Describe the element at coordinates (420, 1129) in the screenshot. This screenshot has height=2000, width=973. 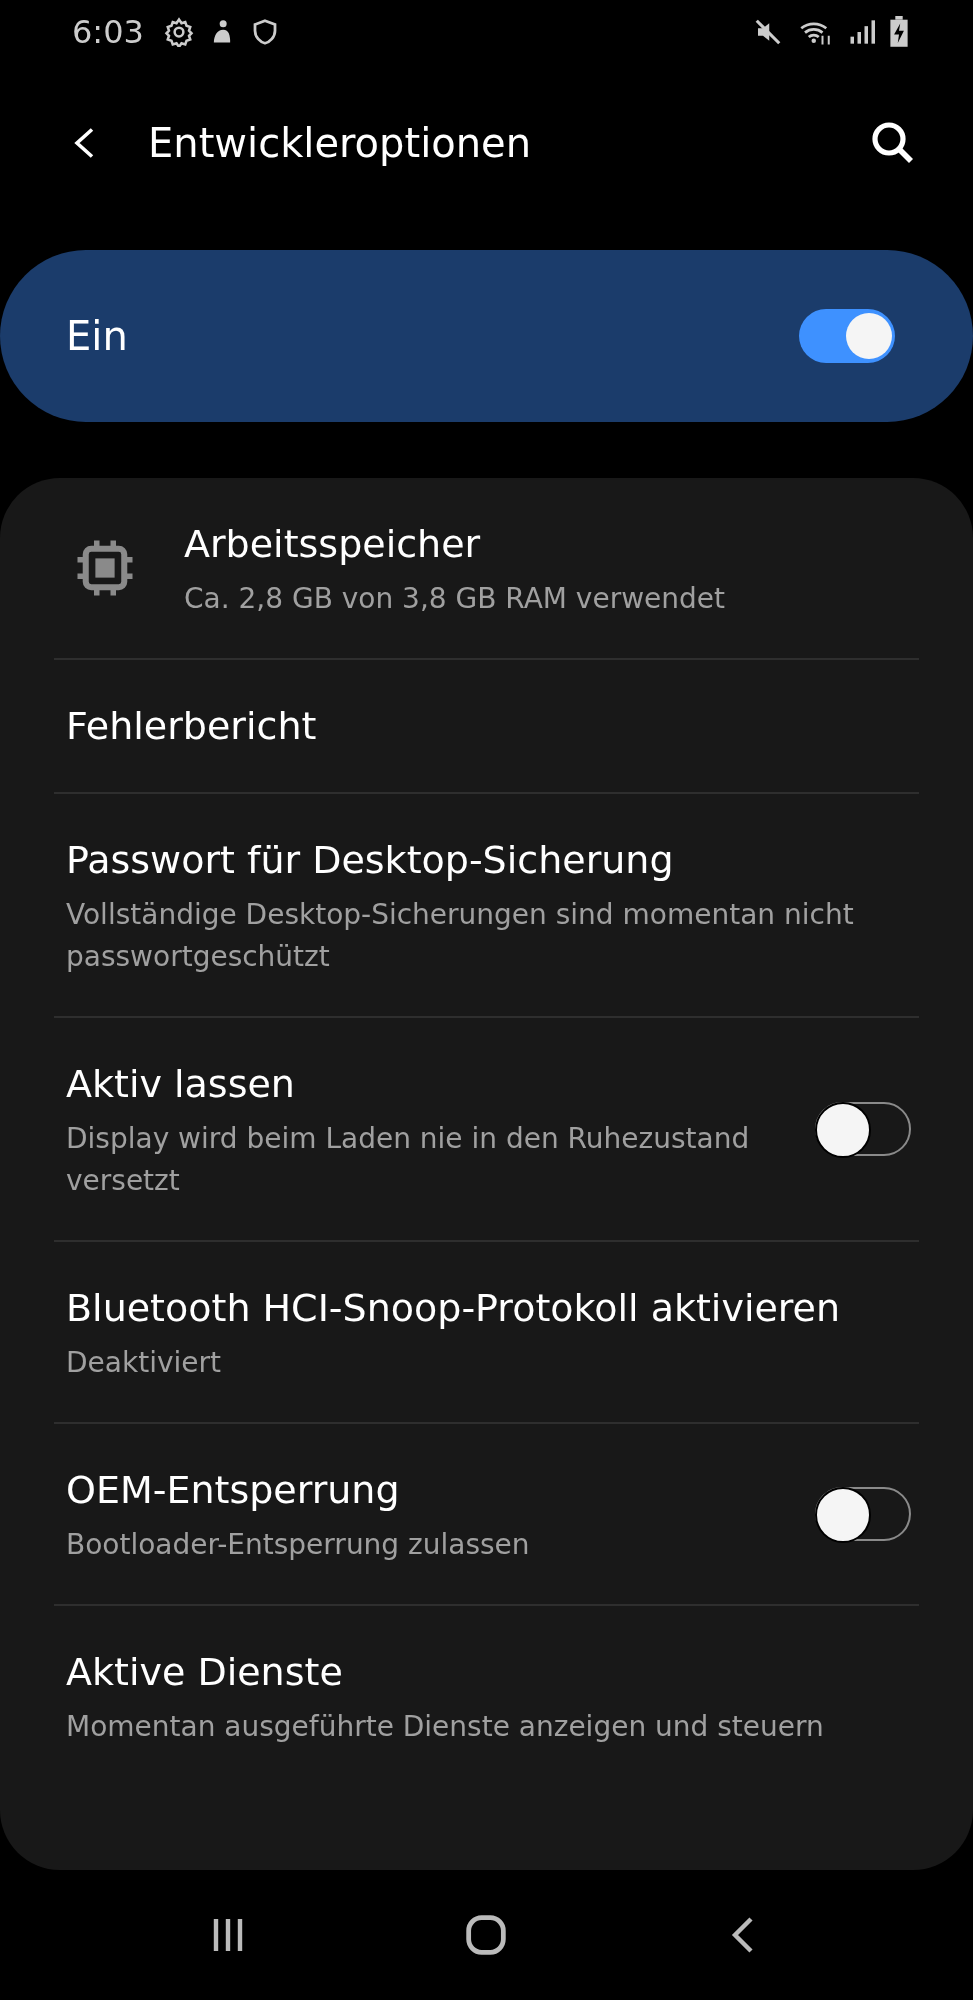
I see `settings-item: Aktiv lassen Display wird beim Laden nie in den Ruhezustand versetzt` at that location.